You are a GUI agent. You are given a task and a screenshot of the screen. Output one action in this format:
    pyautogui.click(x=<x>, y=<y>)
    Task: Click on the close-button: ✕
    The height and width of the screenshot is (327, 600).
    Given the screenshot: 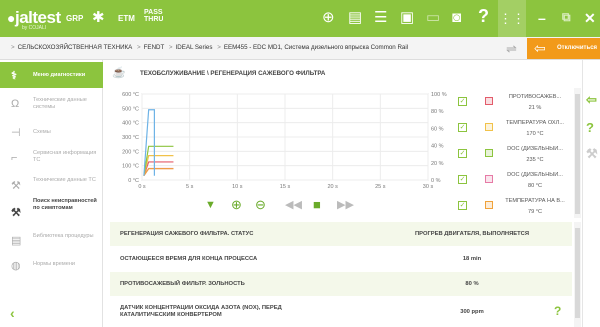 What is the action you would take?
    pyautogui.click(x=590, y=18)
    